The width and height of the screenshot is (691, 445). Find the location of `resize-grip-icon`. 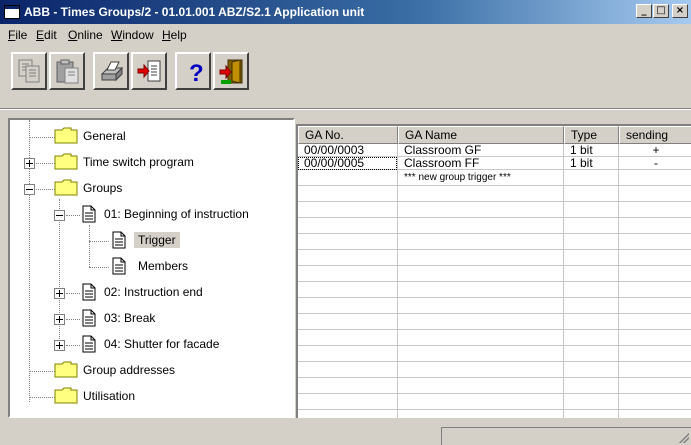

resize-grip-icon is located at coordinates (684, 438).